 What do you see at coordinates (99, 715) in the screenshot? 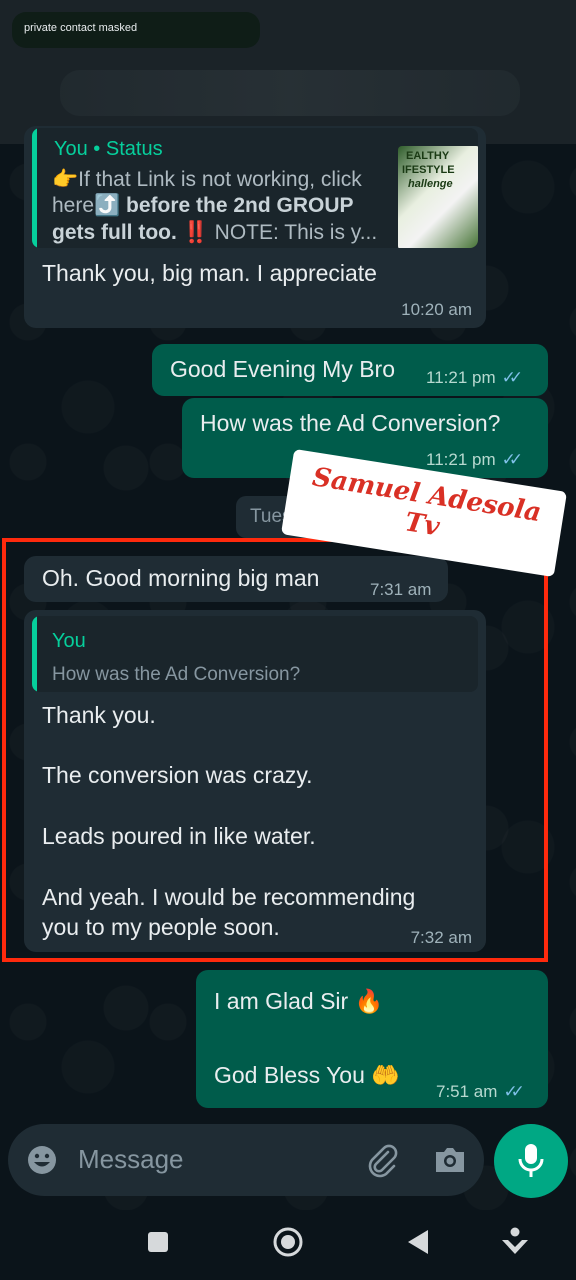
I see `message-line: Thank you.` at bounding box center [99, 715].